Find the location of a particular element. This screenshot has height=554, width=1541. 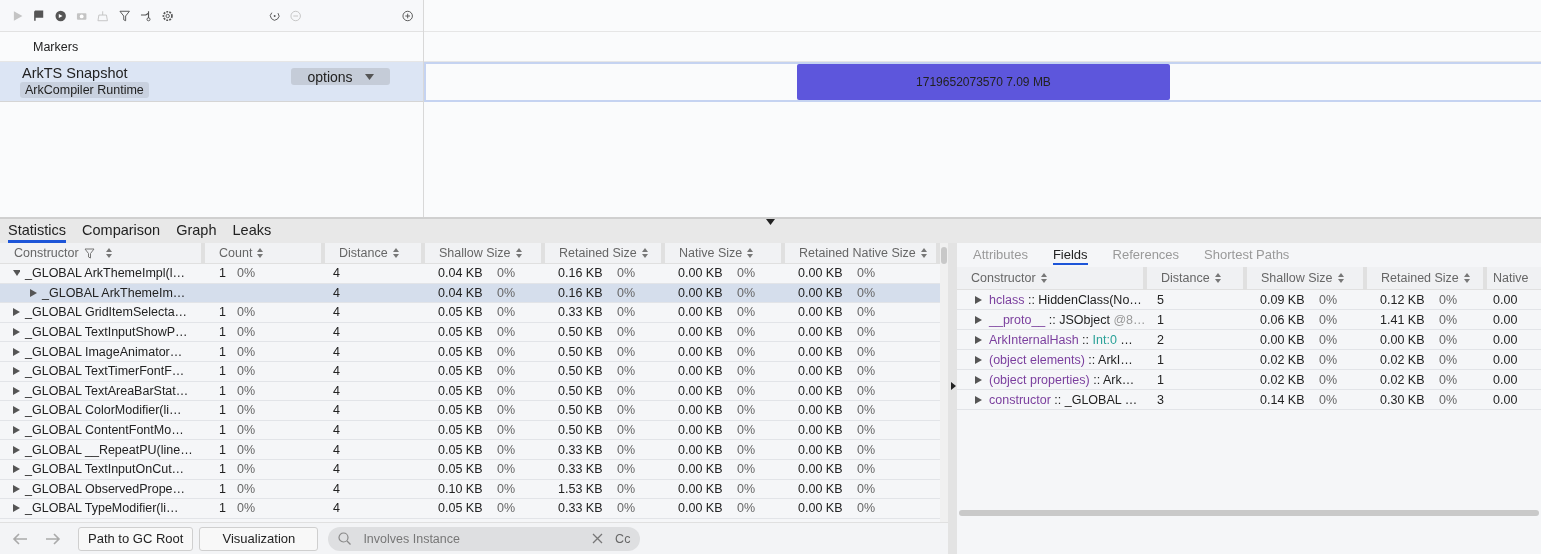

clear-icon is located at coordinates (598, 538).